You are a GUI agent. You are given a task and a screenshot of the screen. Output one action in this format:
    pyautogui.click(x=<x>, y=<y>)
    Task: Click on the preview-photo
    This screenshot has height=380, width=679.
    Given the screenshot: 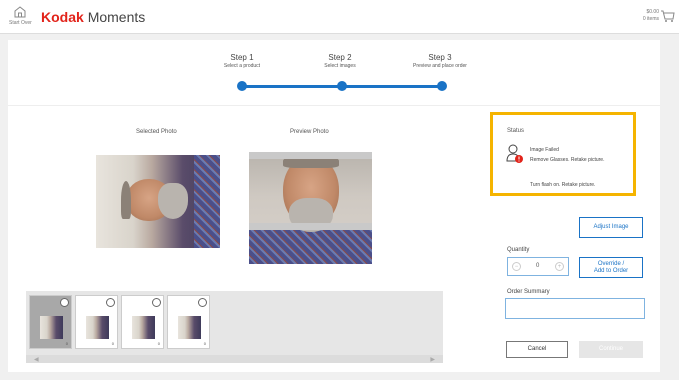 What is the action you would take?
    pyautogui.click(x=310, y=208)
    